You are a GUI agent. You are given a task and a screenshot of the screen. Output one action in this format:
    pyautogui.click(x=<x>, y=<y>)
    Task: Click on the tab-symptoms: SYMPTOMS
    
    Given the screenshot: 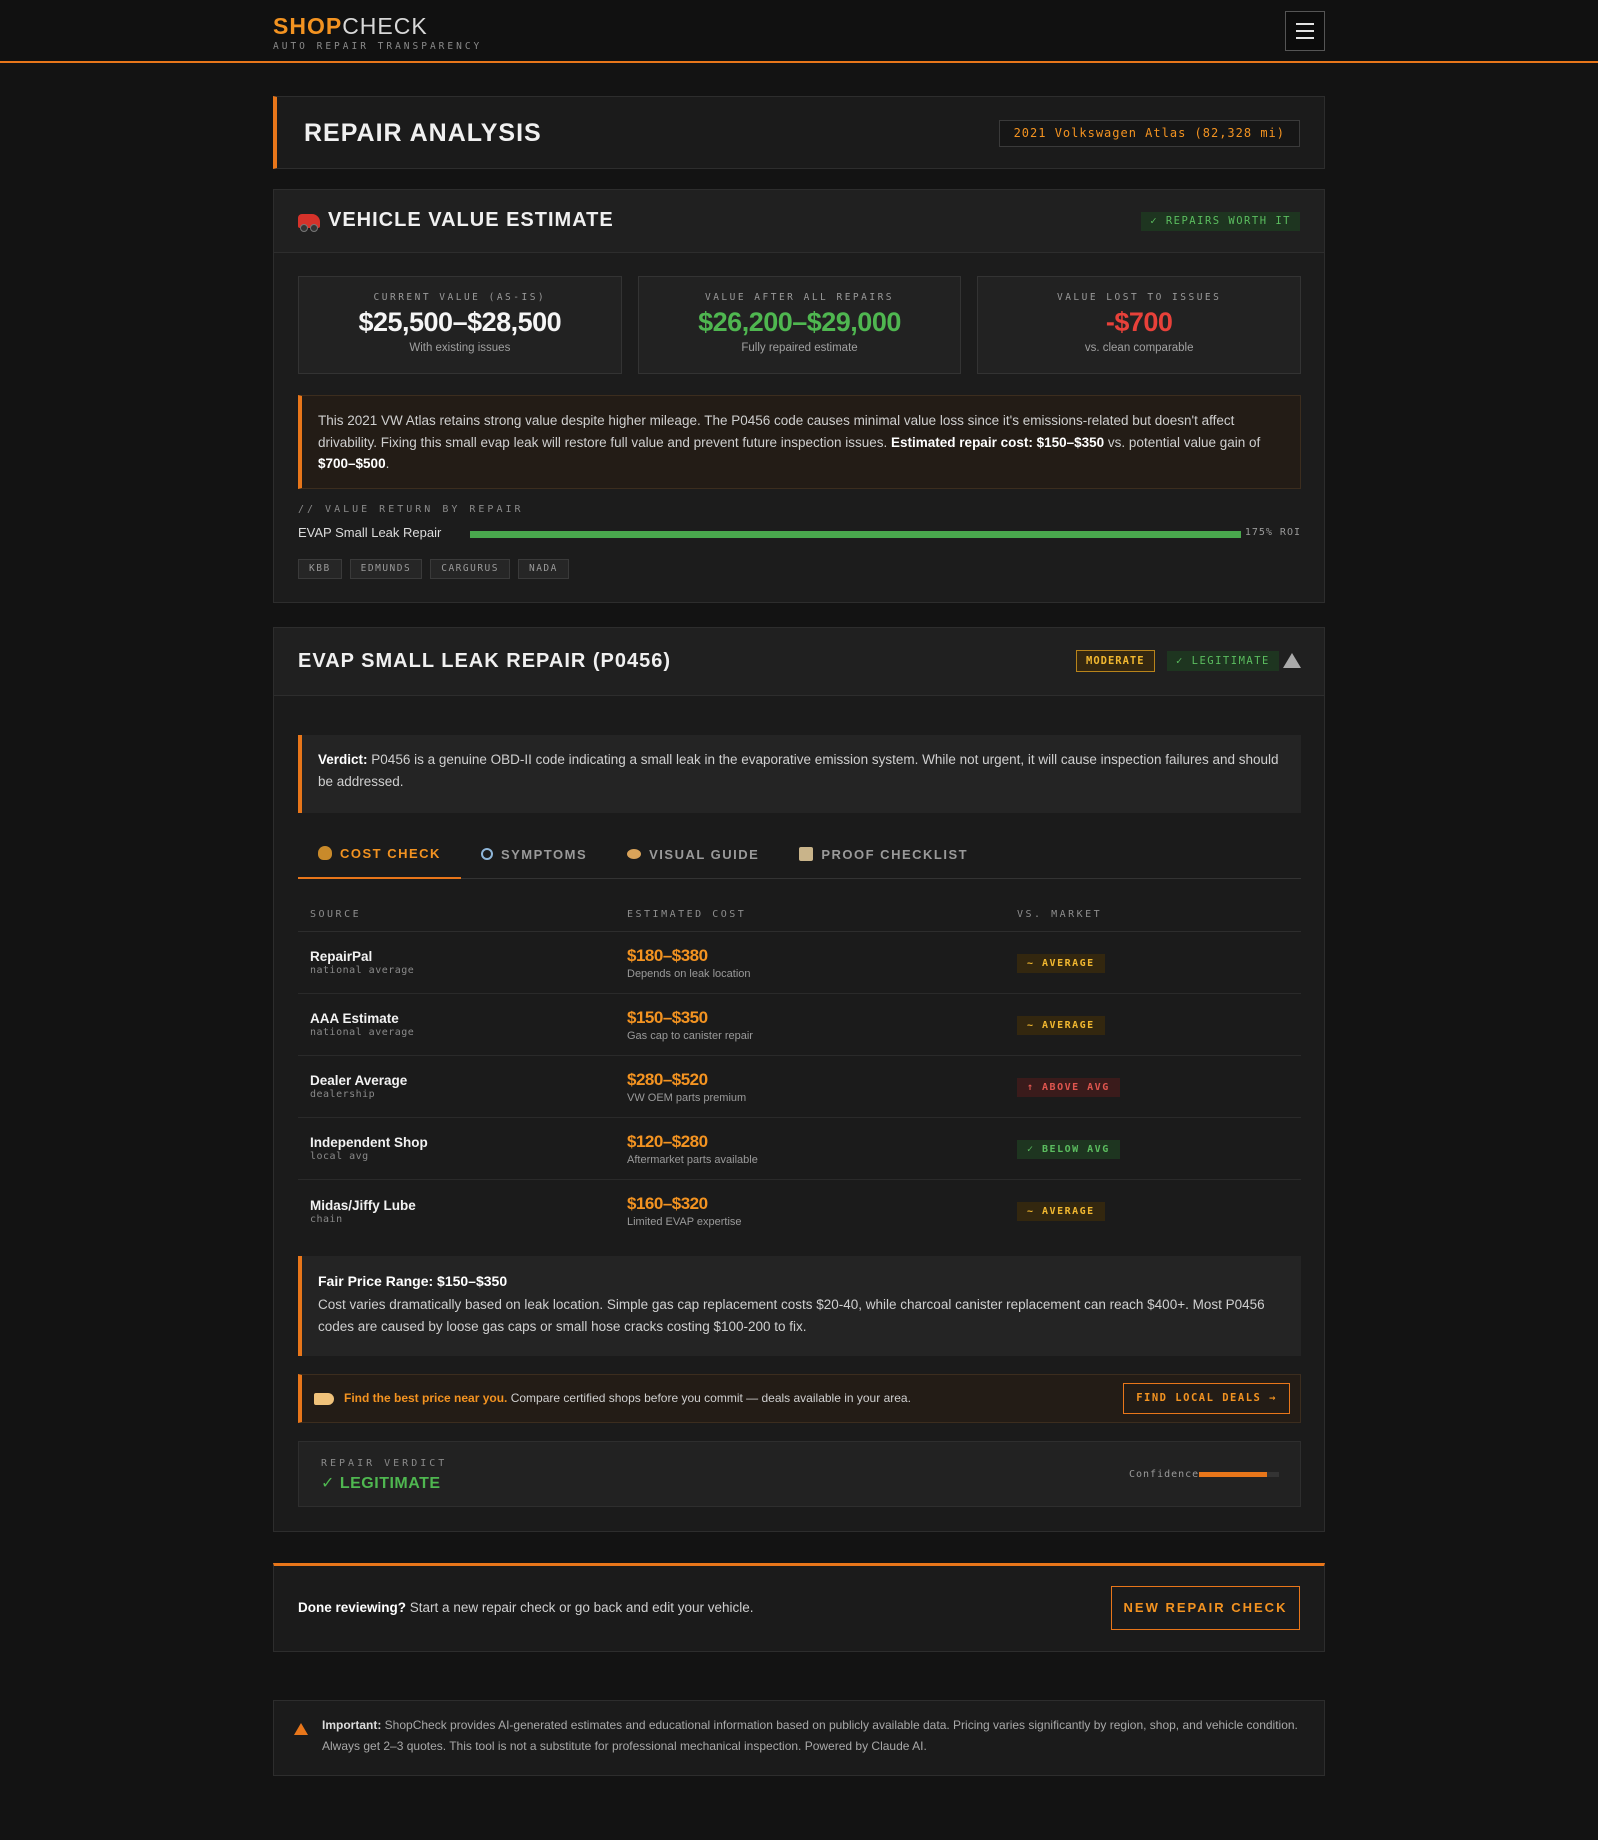 What is the action you would take?
    pyautogui.click(x=534, y=854)
    